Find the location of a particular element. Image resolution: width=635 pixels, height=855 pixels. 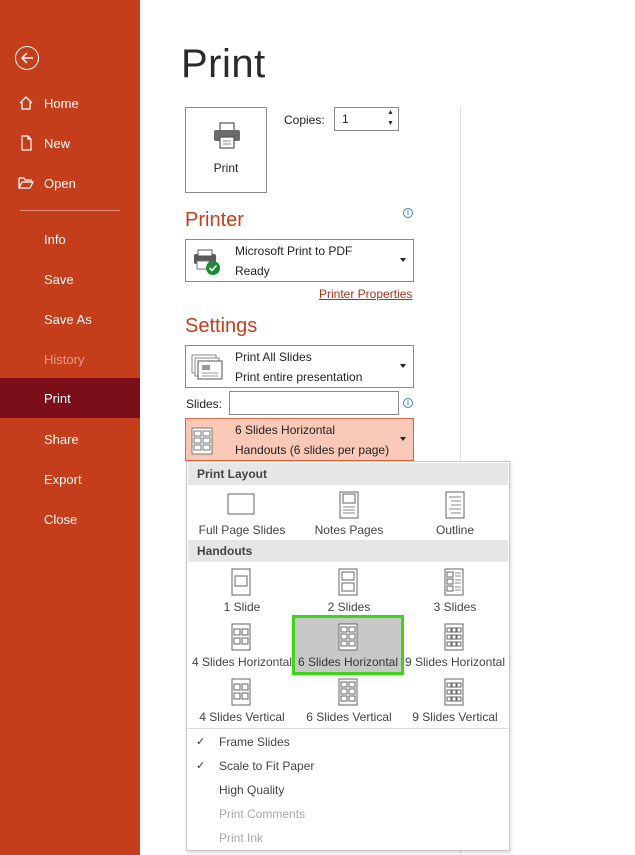

tile-label: 9 Slides Horizontal is located at coordinates (455, 662).